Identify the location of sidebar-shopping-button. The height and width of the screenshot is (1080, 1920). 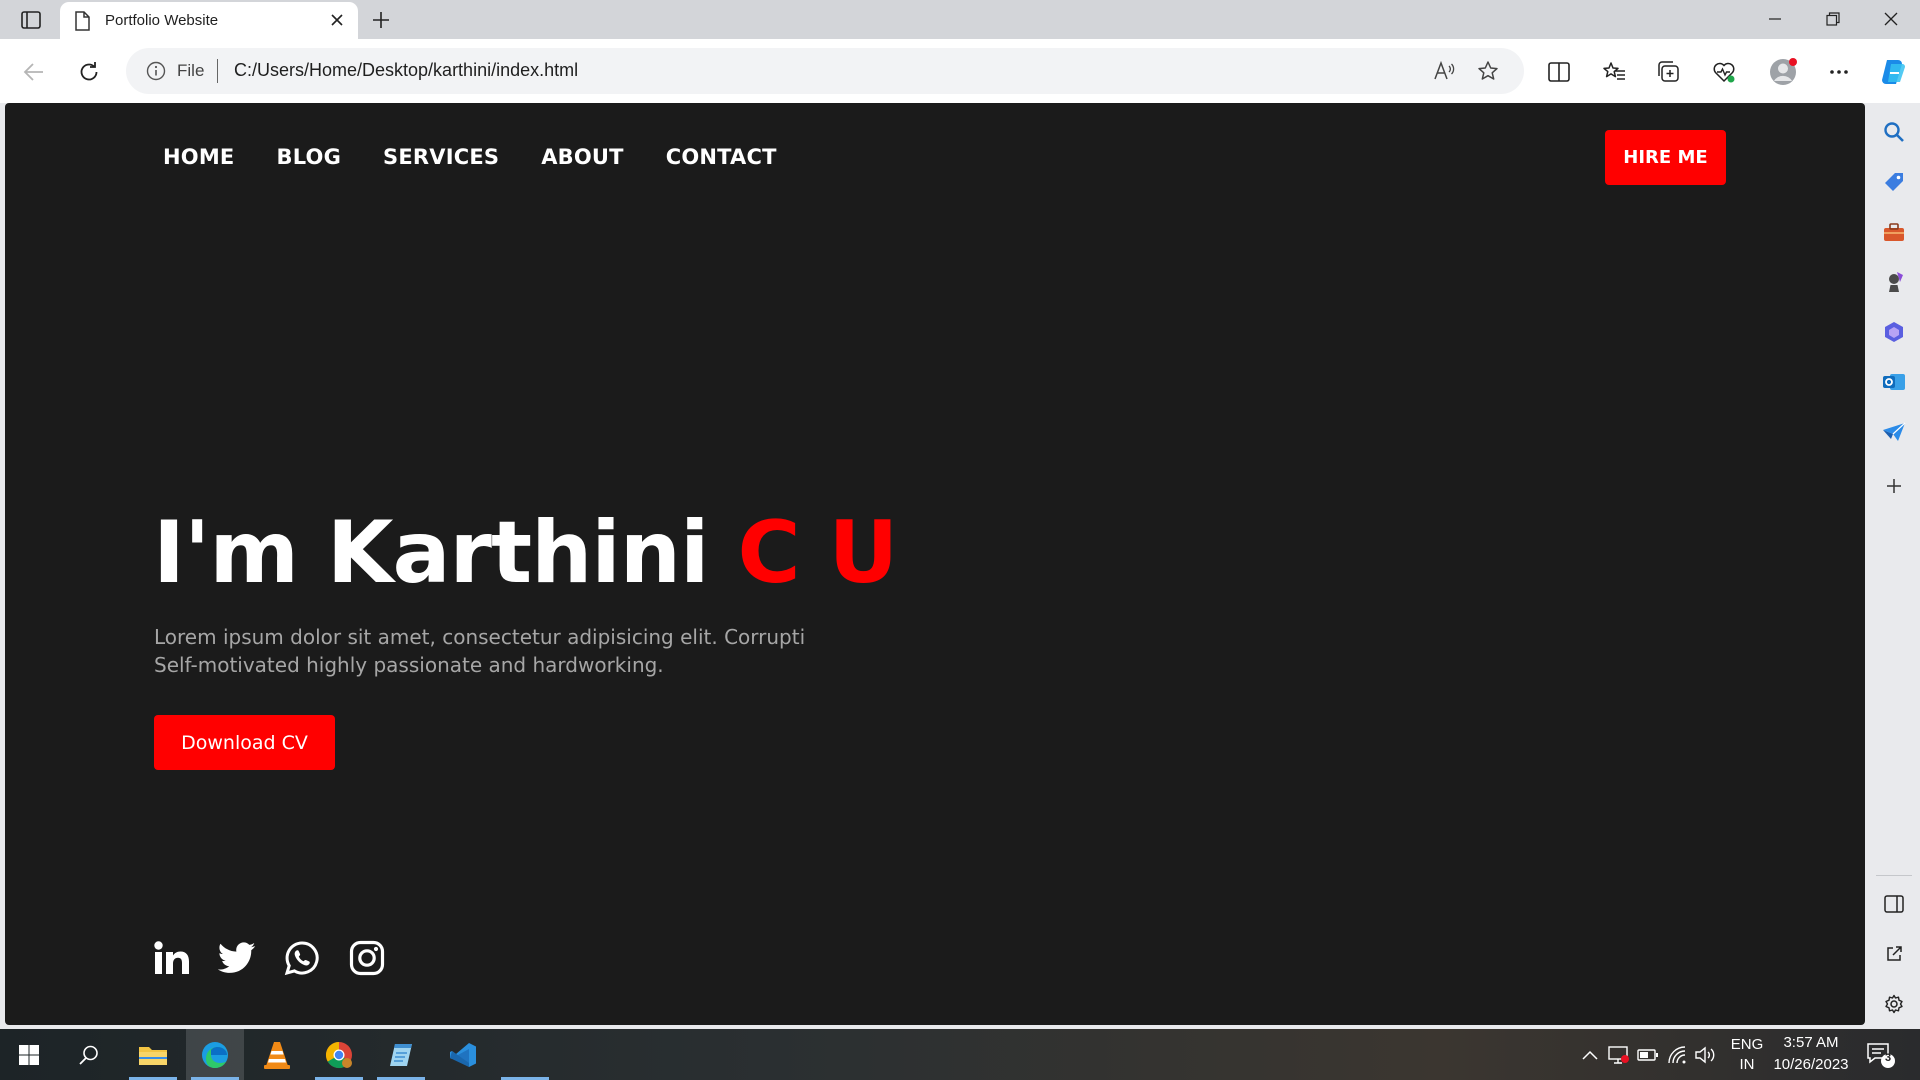
(1894, 182).